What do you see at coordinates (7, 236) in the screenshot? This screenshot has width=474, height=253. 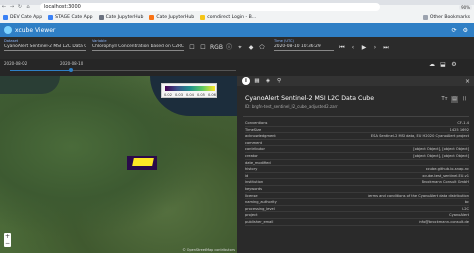 I see `zoom-in-button: +` at bounding box center [7, 236].